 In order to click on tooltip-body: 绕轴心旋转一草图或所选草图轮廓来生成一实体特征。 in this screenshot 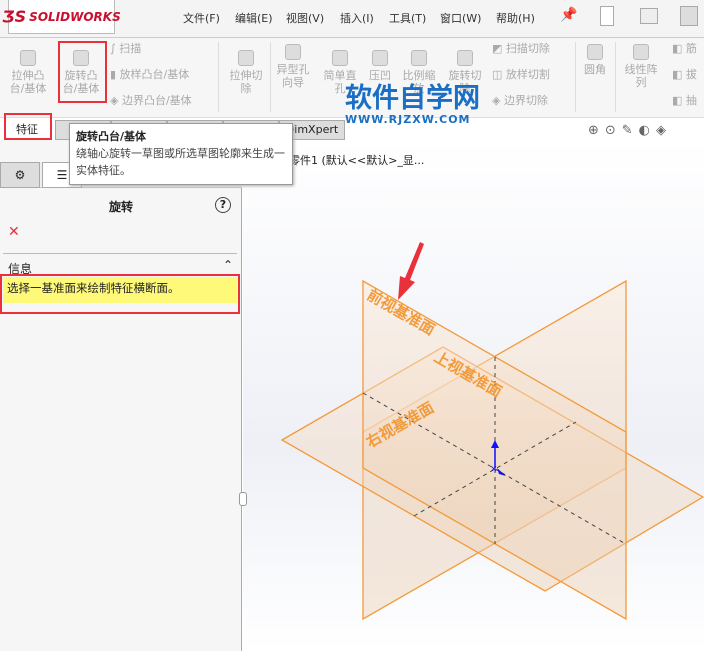, I will do `click(180, 162)`.